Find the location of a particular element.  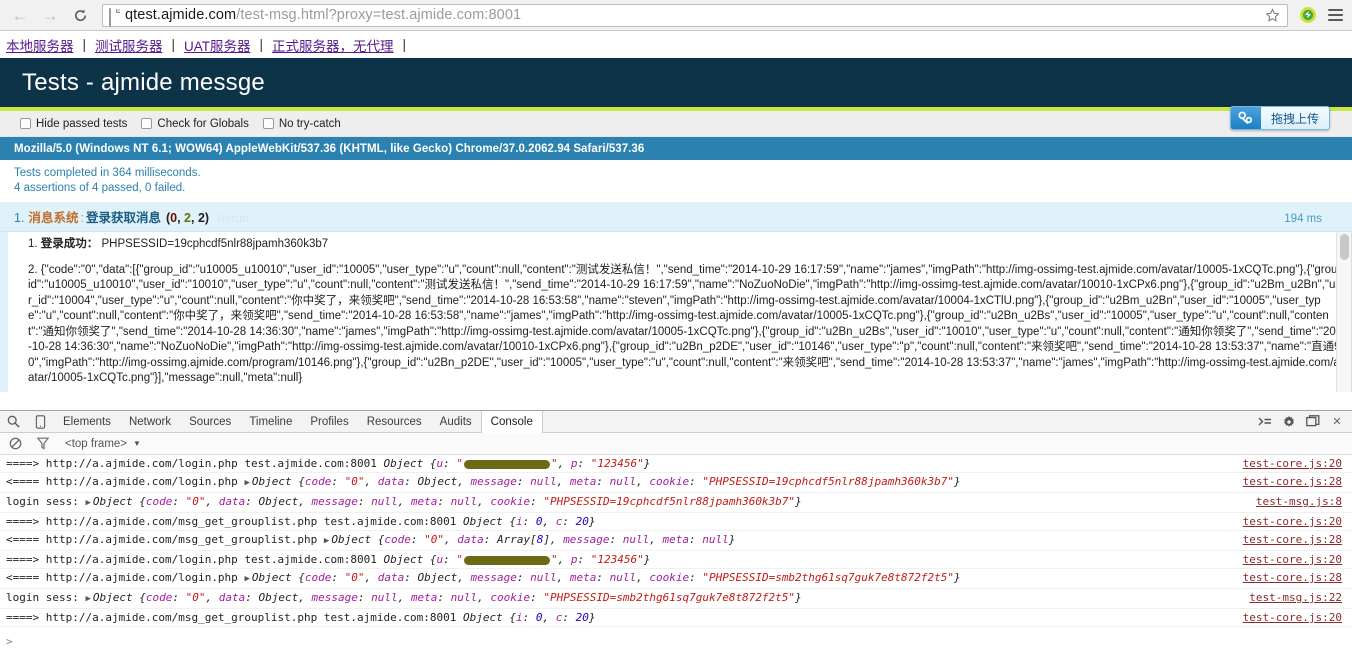

tab-network: Network is located at coordinates (150, 421).